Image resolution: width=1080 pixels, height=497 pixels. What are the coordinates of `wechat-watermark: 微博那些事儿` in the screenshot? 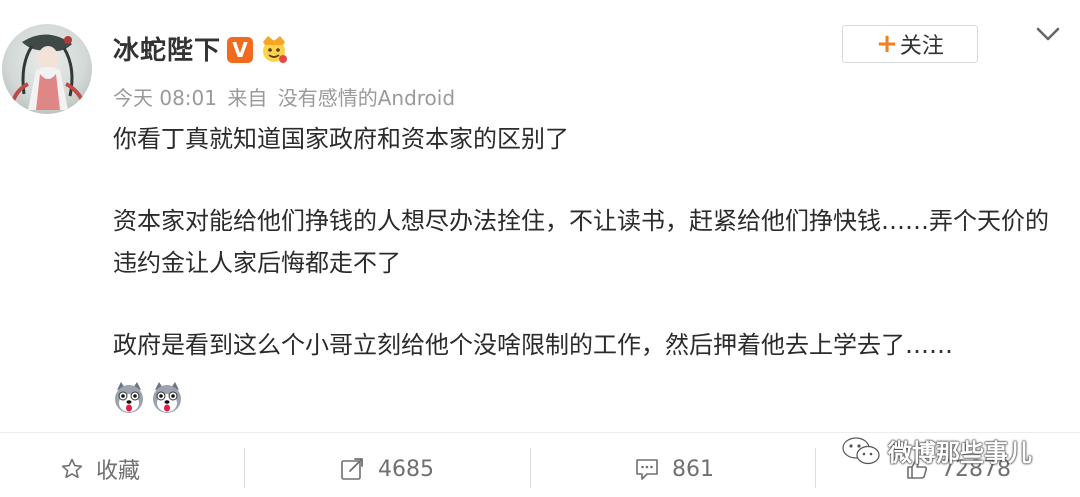 It's located at (936, 450).